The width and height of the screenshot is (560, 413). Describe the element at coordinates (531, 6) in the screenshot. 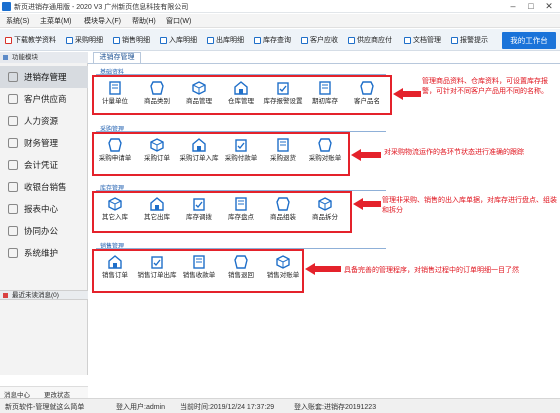

I see `maximize-icon: □` at that location.